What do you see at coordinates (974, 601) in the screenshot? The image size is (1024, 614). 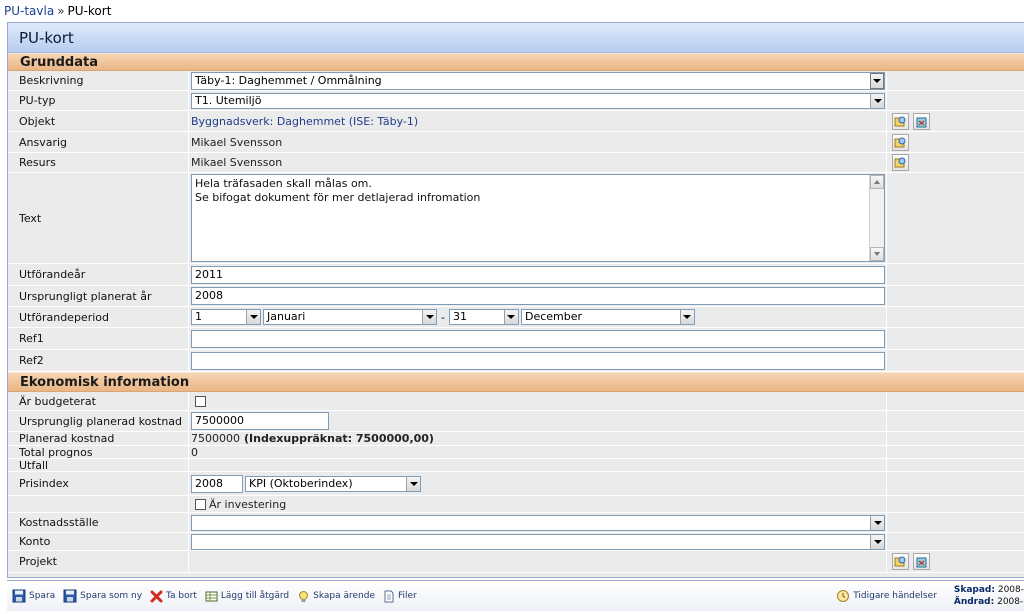 I see `modified-label: Ändrad:` at bounding box center [974, 601].